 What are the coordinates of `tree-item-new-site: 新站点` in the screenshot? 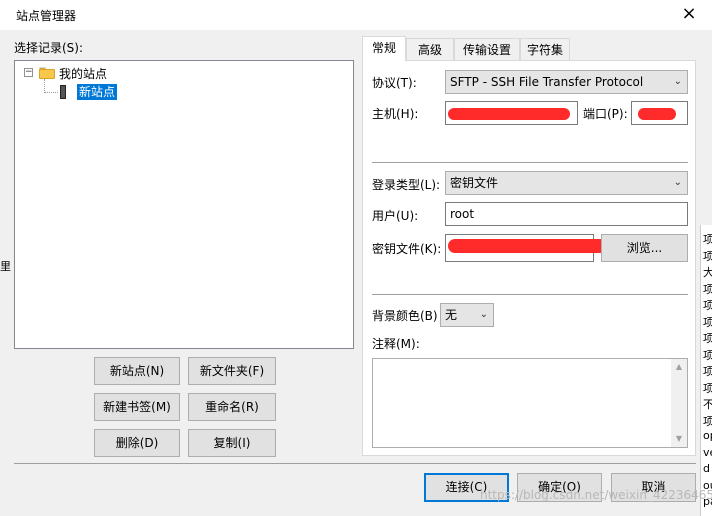 It's located at (97, 92).